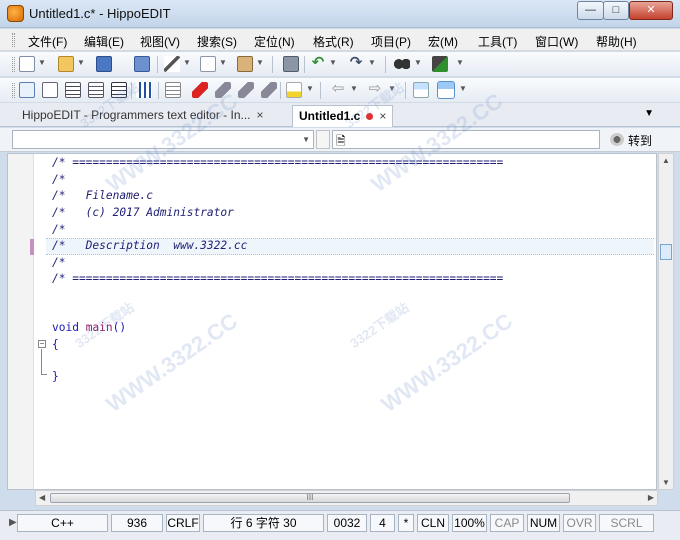 This screenshot has width=680, height=540. Describe the element at coordinates (40, 321) in the screenshot. I see `fold-margin` at that location.